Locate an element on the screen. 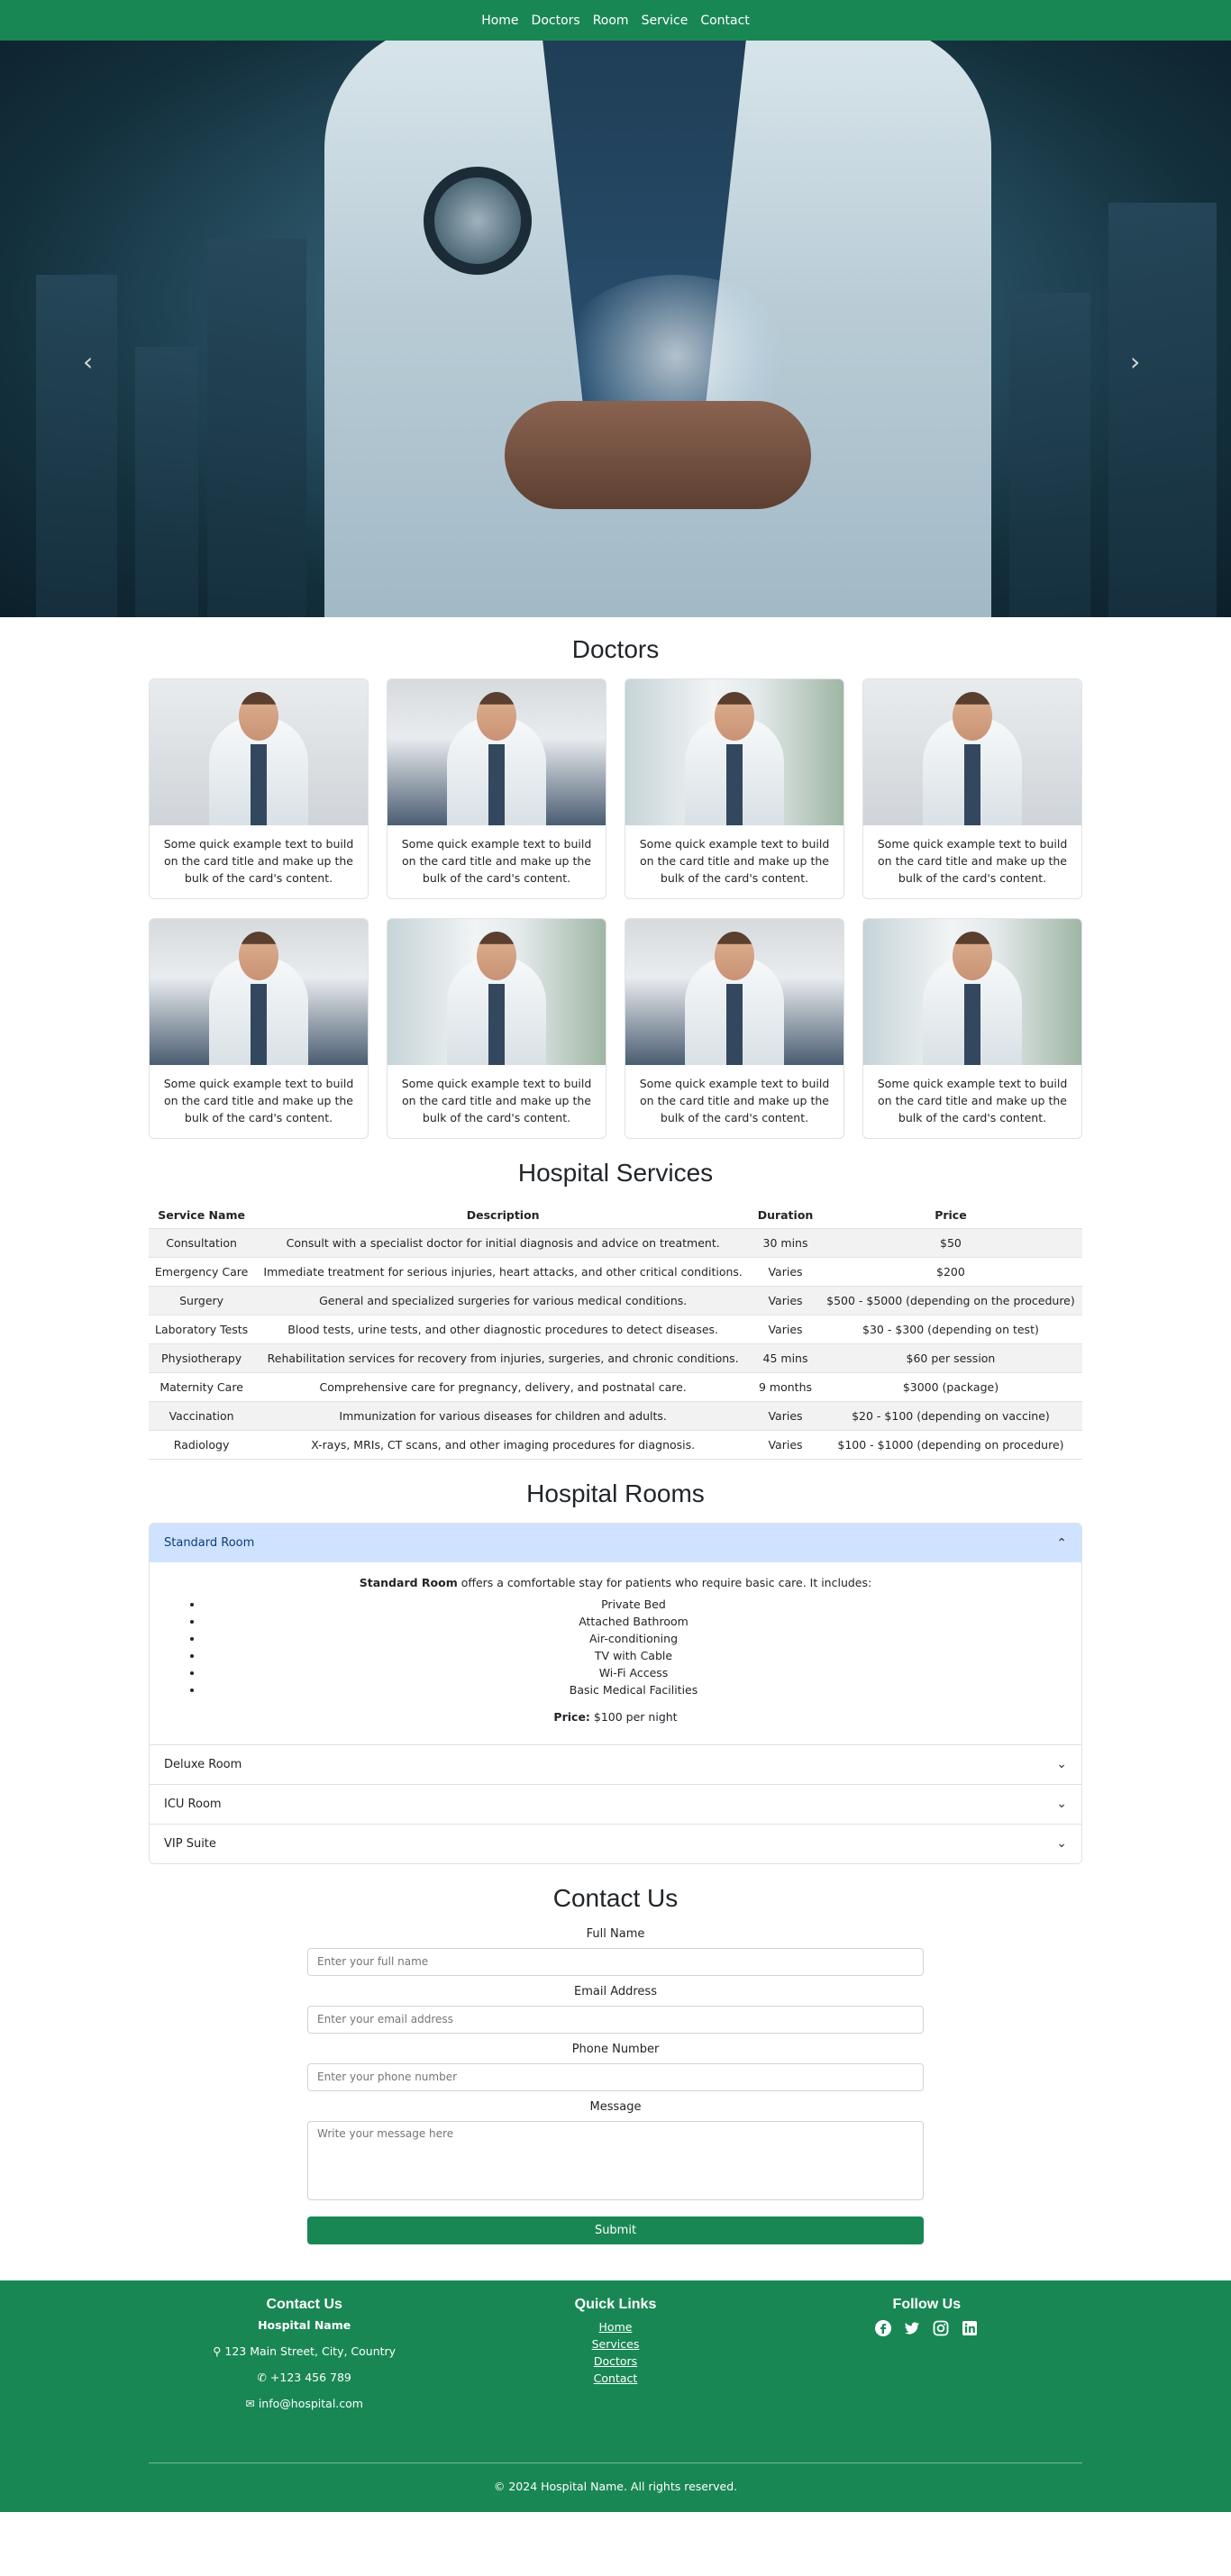 This screenshot has height=2576, width=1231. services-title: Hospital Services is located at coordinates (615, 1173).